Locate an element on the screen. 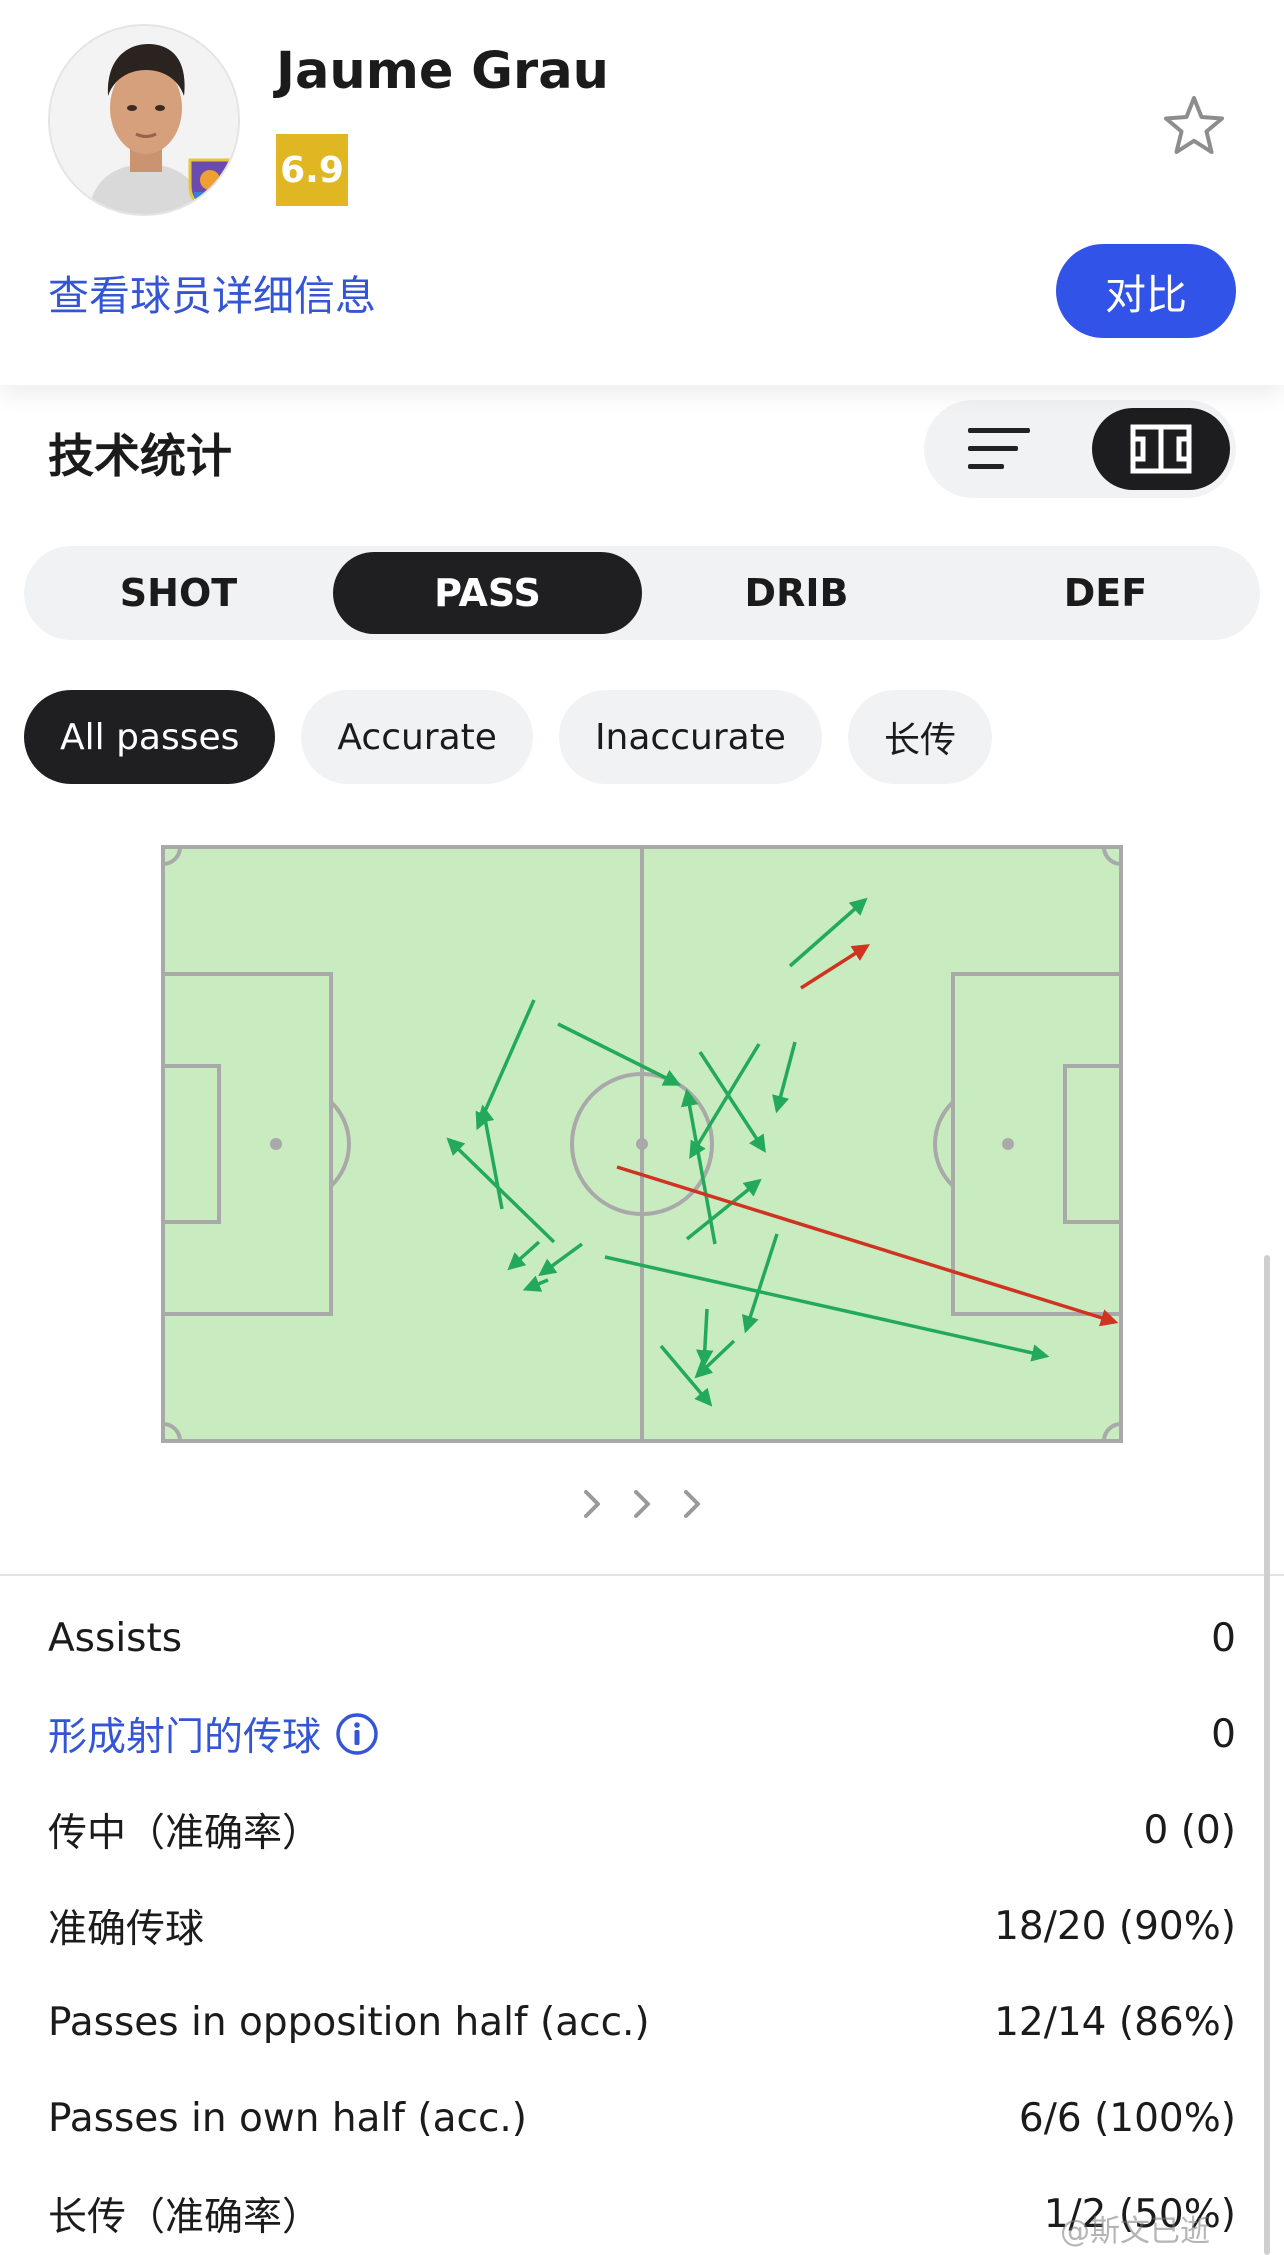 The height and width of the screenshot is (2255, 1284). compare-button: 对比 is located at coordinates (1146, 291).